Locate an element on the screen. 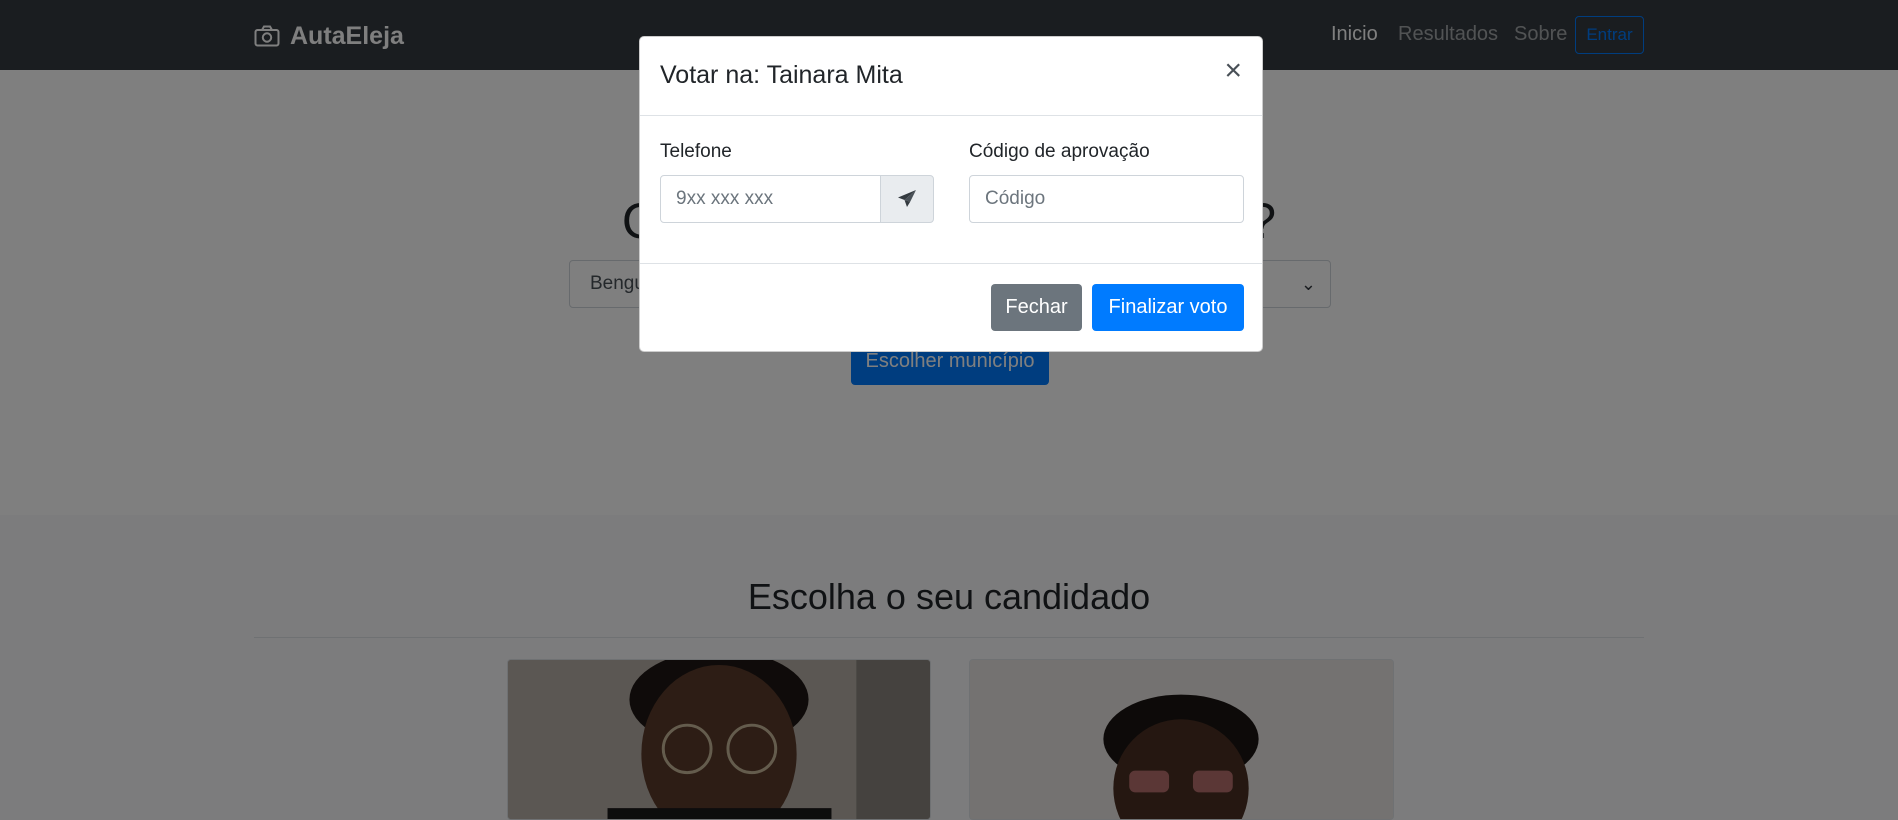  phone-label: Telefone is located at coordinates (696, 151).